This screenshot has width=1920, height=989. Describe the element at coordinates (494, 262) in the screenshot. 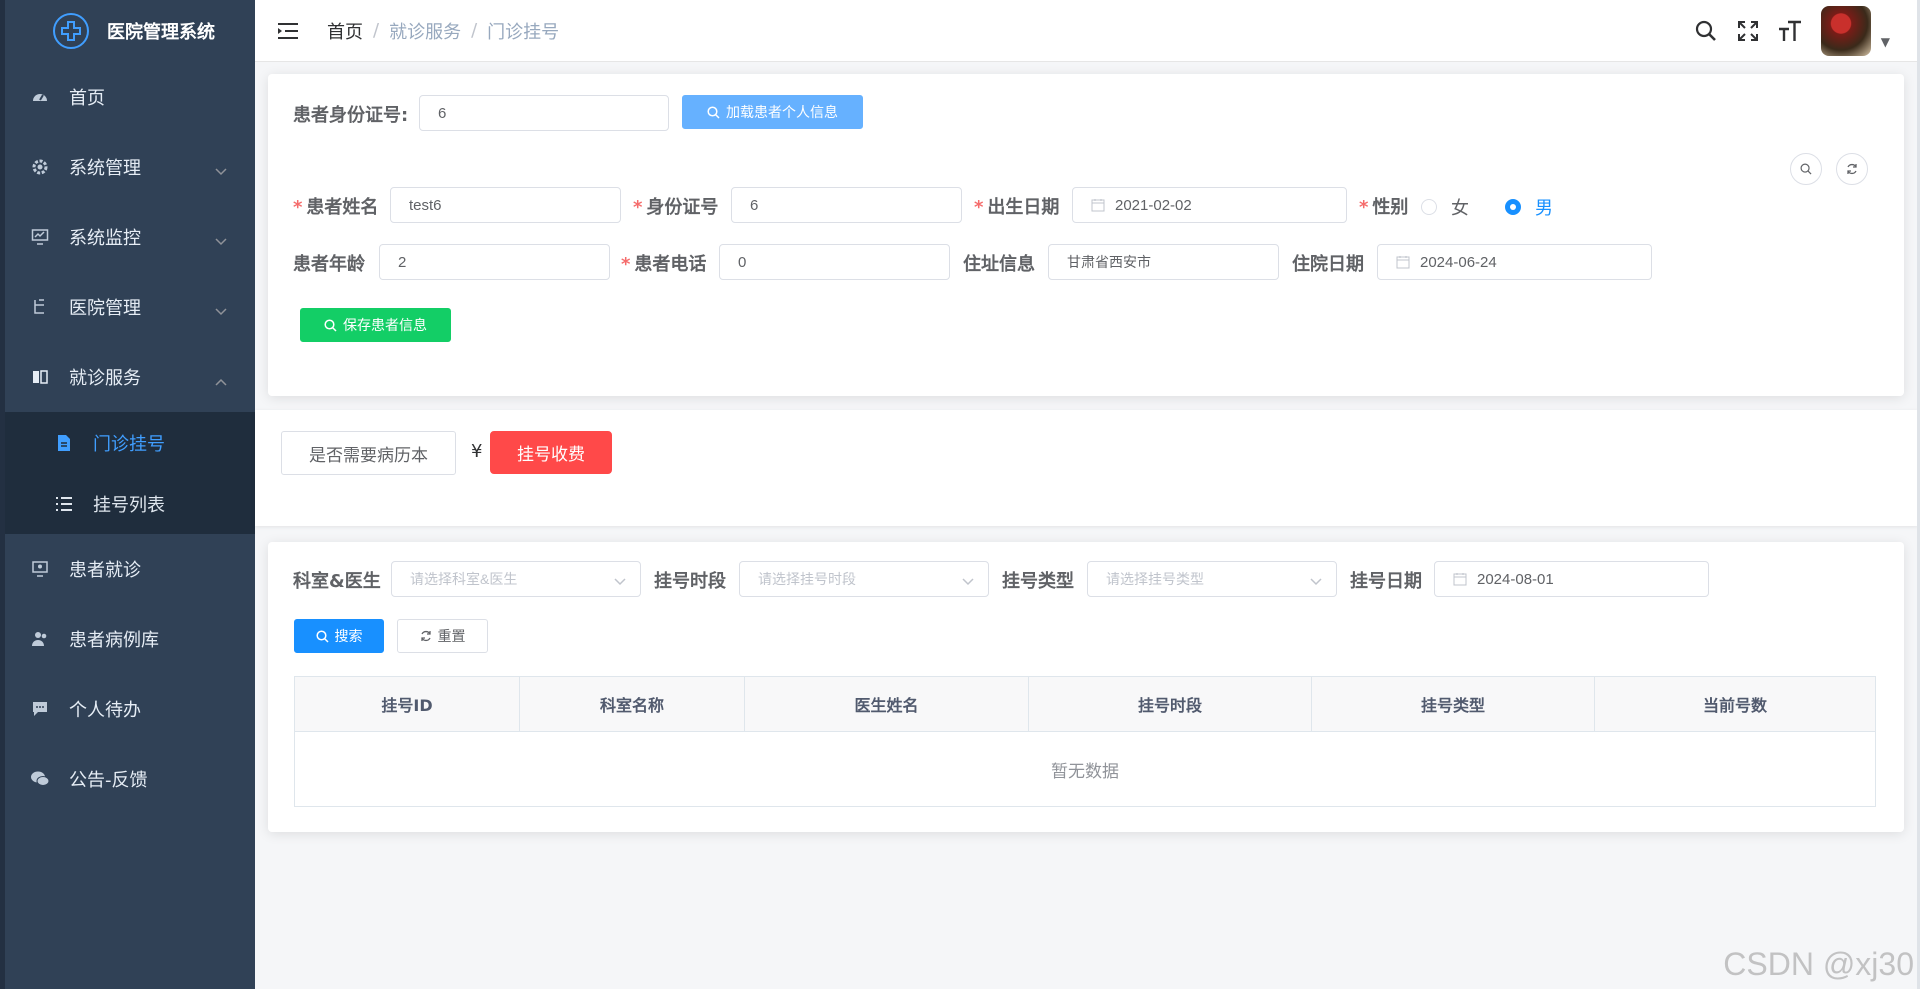

I see `age-input: 2` at that location.